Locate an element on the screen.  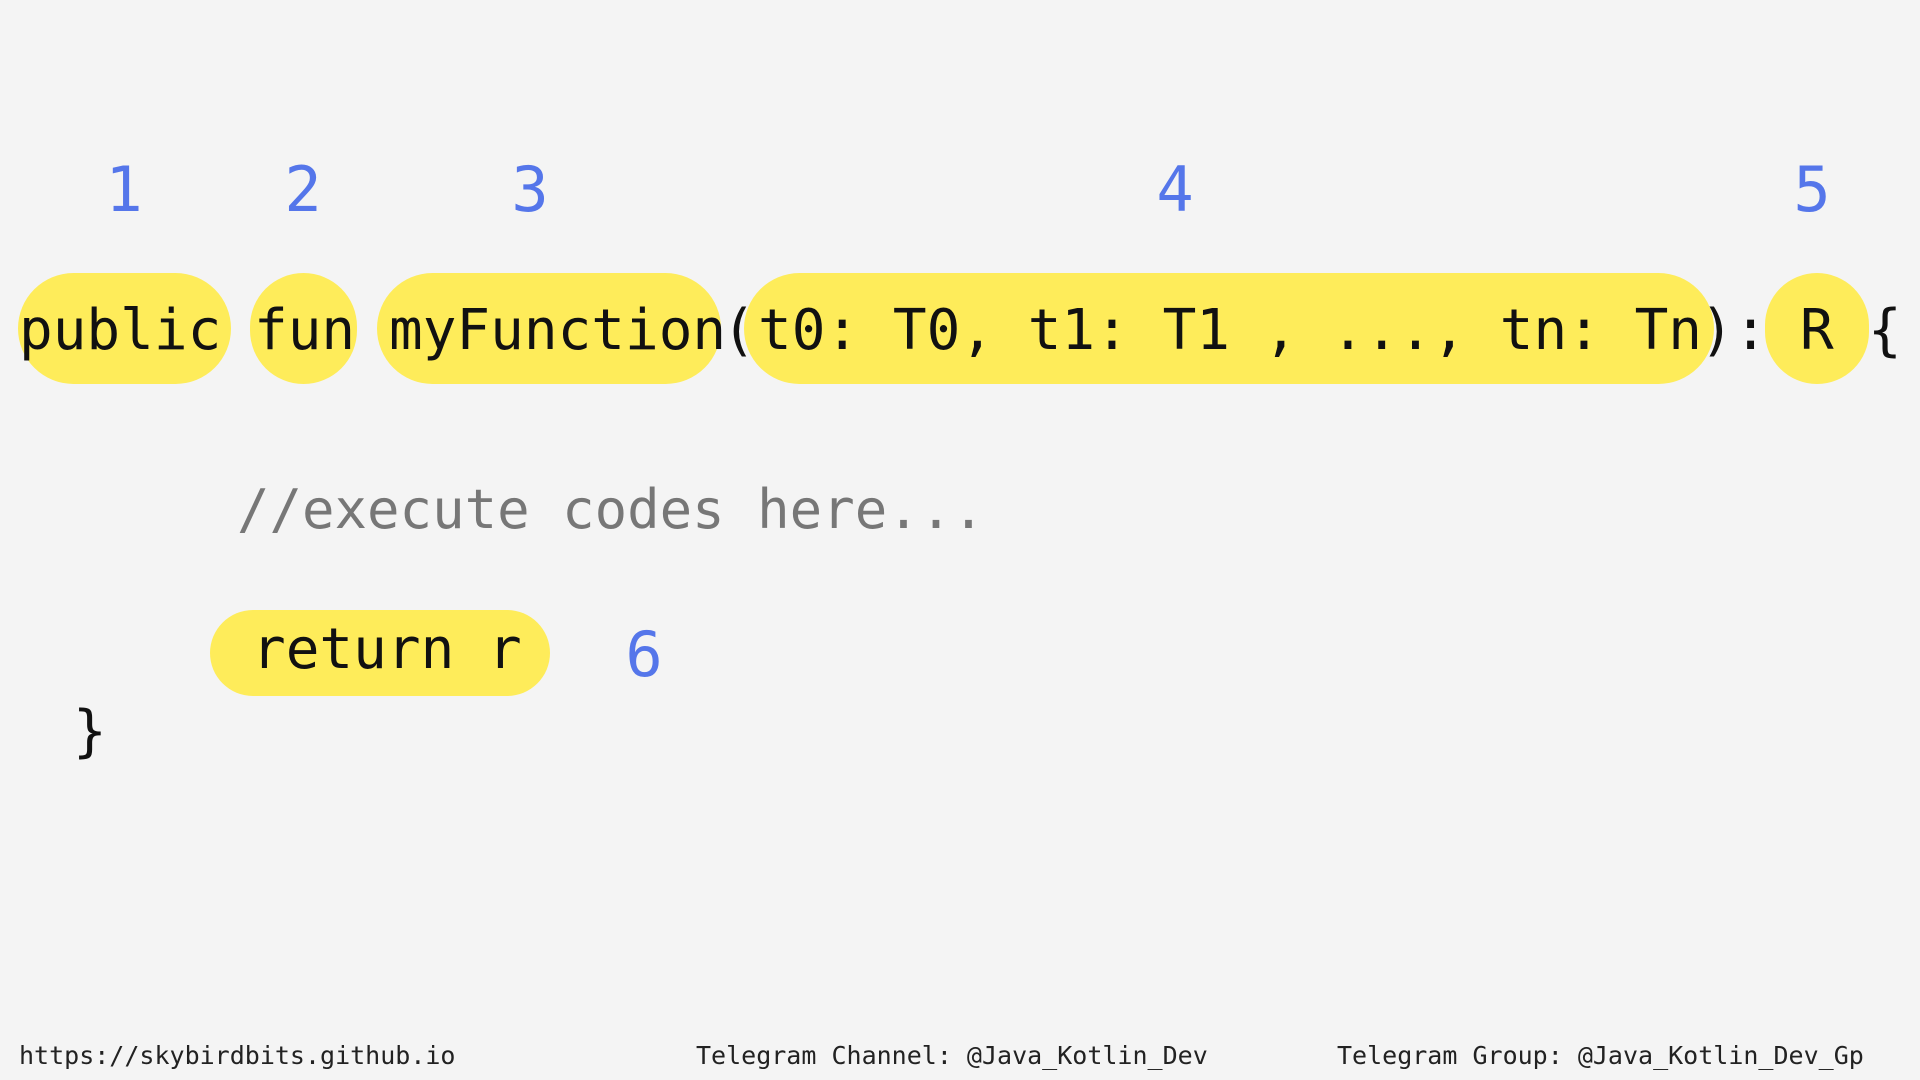
footer-telegram-channel: Telegram Channel: @Java_Kotlin_Dev is located at coordinates (952, 1055).